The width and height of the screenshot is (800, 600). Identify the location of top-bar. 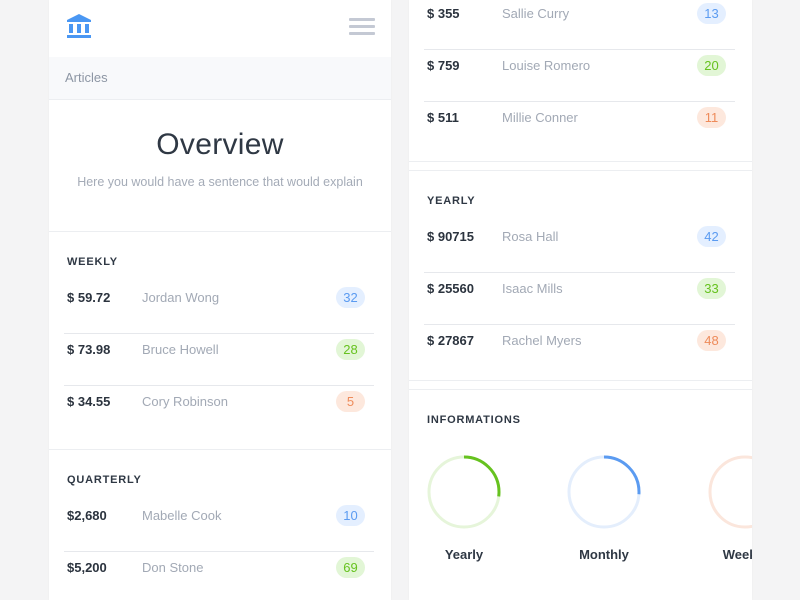
(220, 28).